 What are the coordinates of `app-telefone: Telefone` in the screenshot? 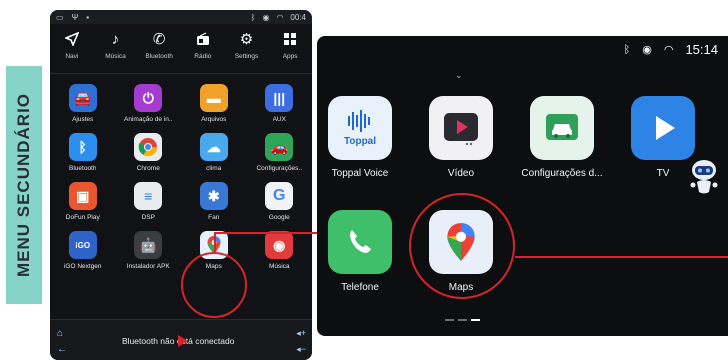 It's located at (363, 251).